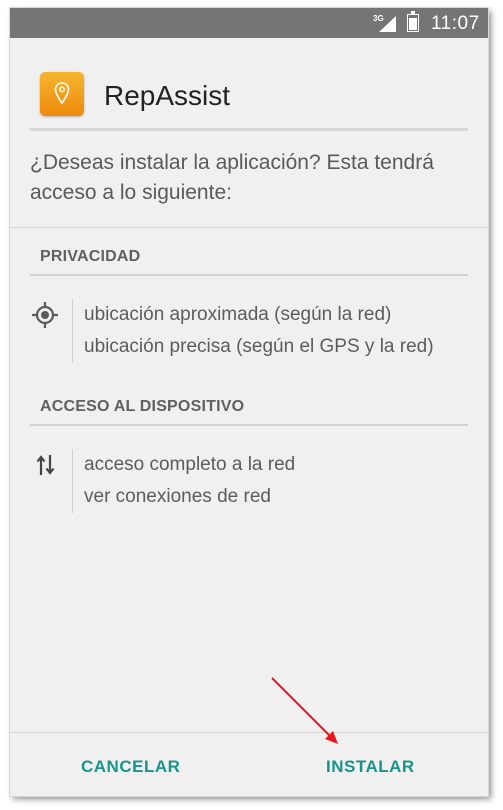  What do you see at coordinates (249, 732) in the screenshot?
I see `footer-divider` at bounding box center [249, 732].